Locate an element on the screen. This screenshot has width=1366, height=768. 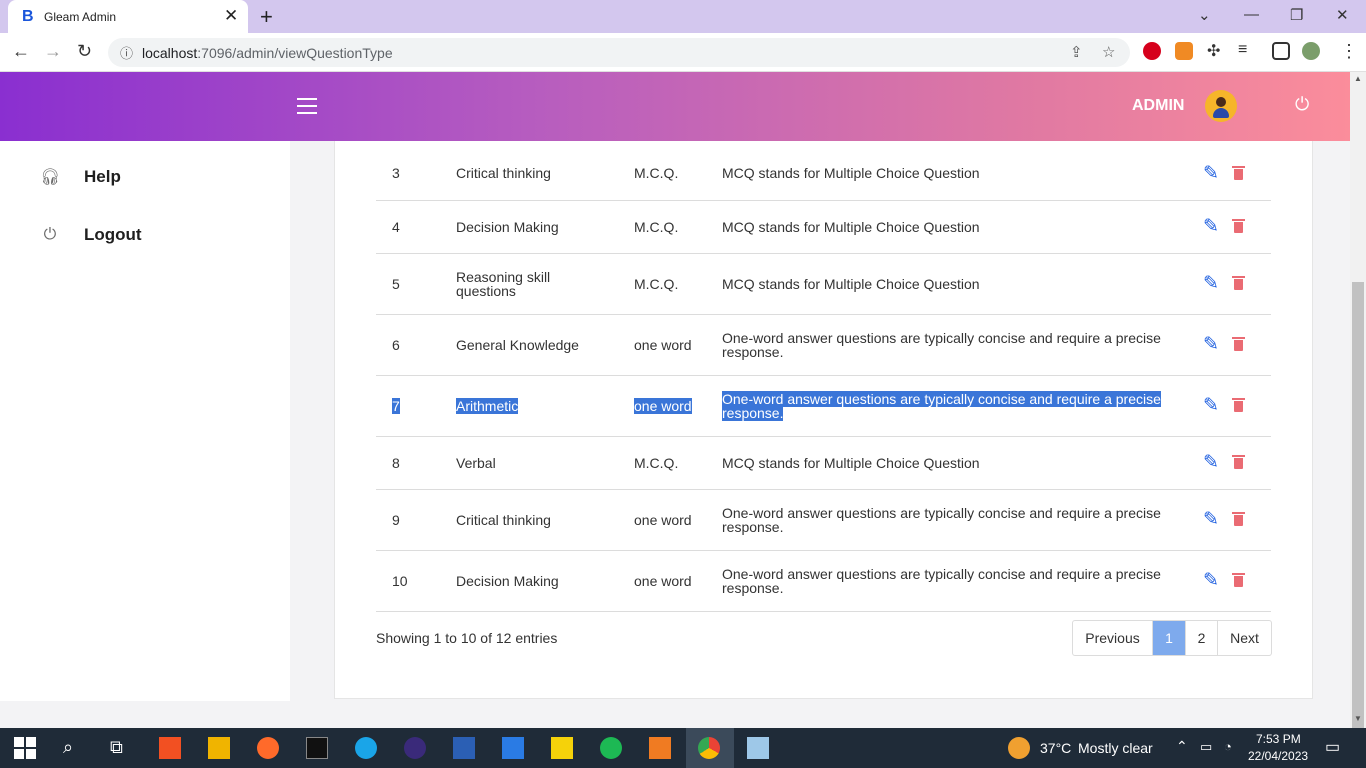
page-1-button: 1 is located at coordinates (1169, 638).